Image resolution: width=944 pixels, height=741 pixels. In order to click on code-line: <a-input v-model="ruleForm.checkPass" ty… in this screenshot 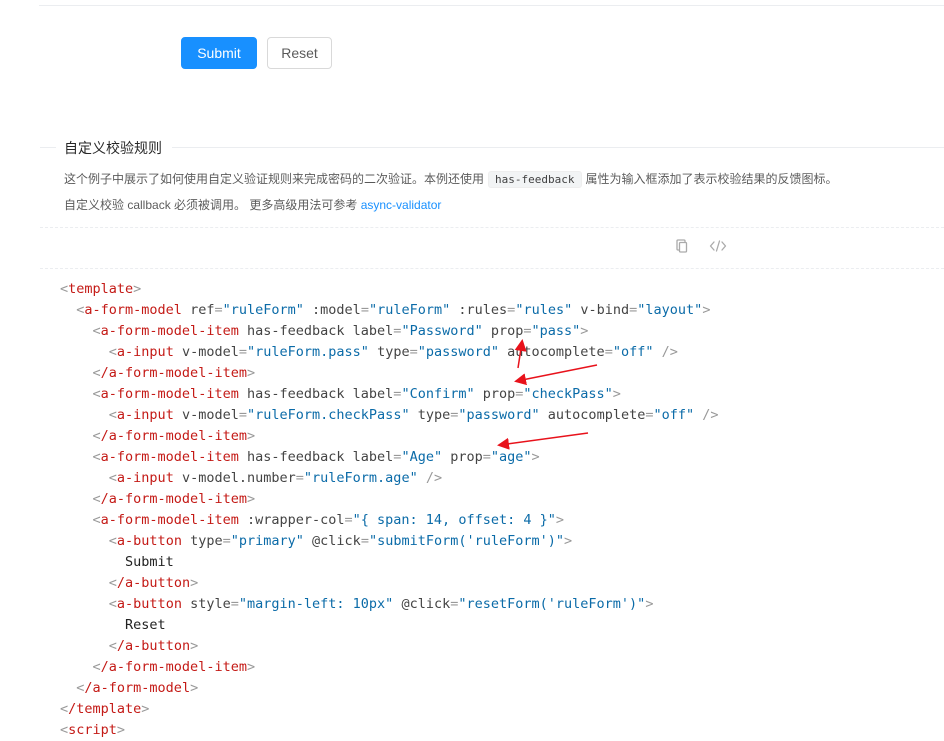, I will do `click(413, 415)`.